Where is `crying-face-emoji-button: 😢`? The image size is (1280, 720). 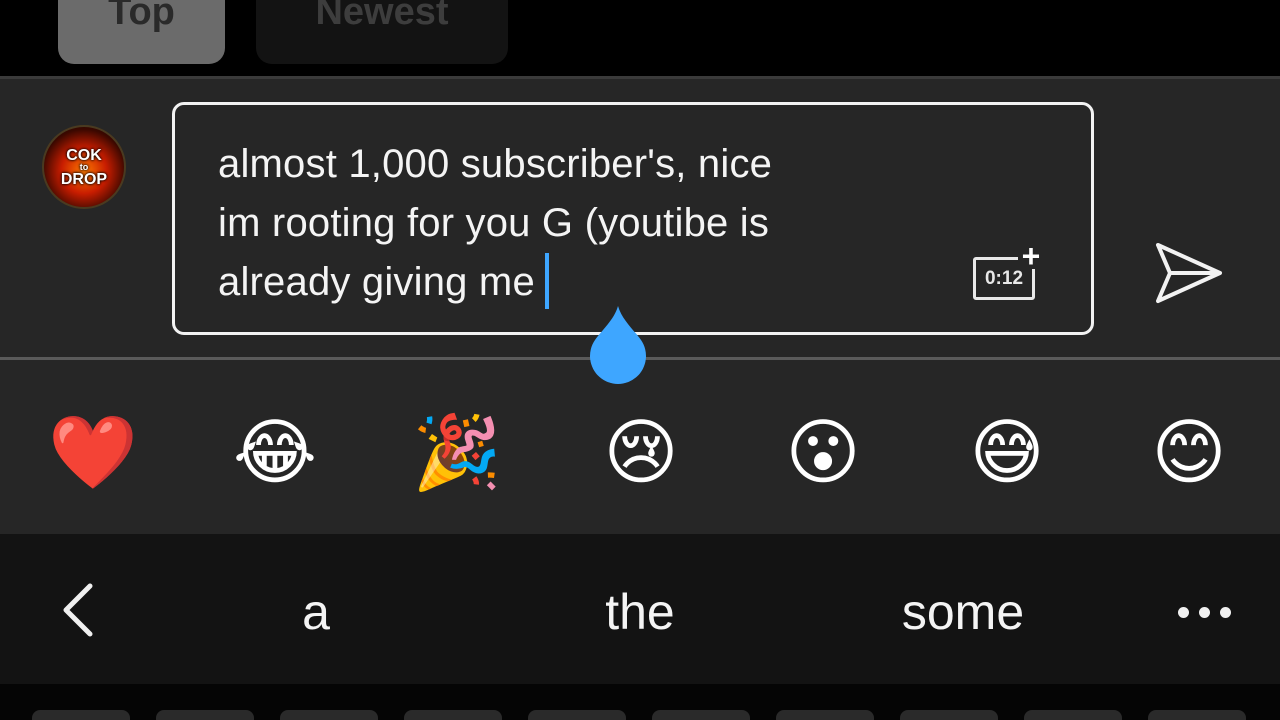
crying-face-emoji-button: 😢 is located at coordinates (641, 453).